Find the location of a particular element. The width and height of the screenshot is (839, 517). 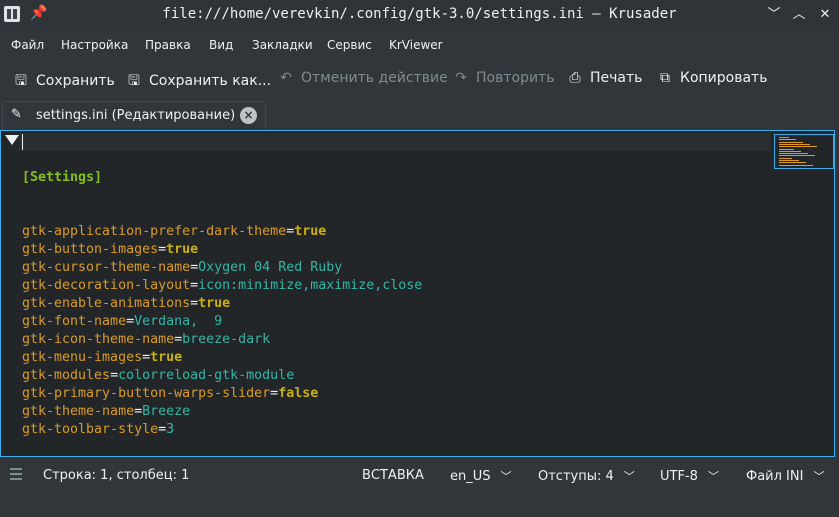

code-line: gtk-cursor-theme-name=Oxygen 04 Red Ruby is located at coordinates (222, 268).